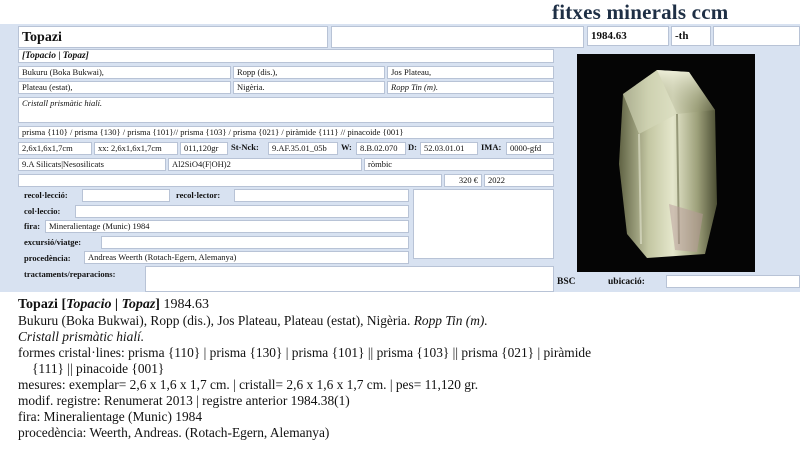  I want to click on locality-field-1: Bukuru (Boka Bukwai),, so click(124, 72).